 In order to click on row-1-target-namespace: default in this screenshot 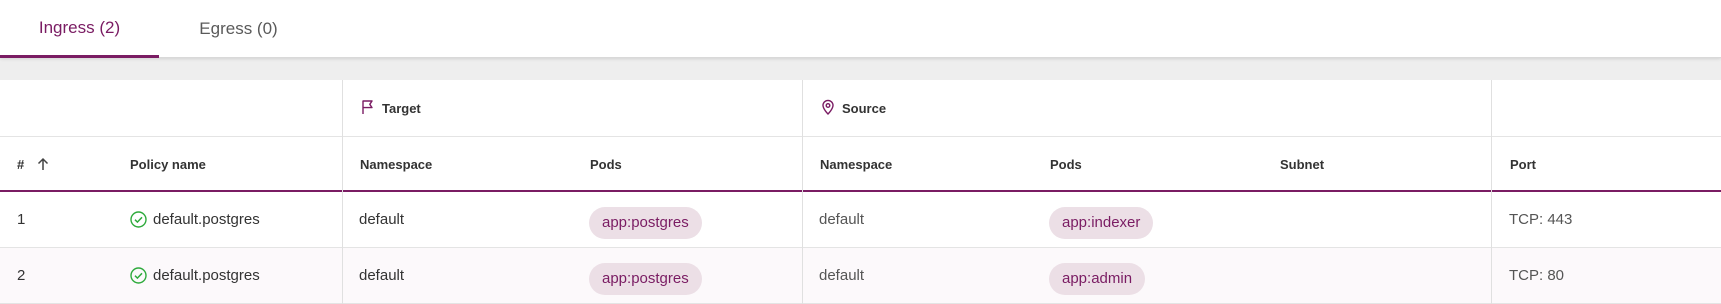, I will do `click(382, 219)`.